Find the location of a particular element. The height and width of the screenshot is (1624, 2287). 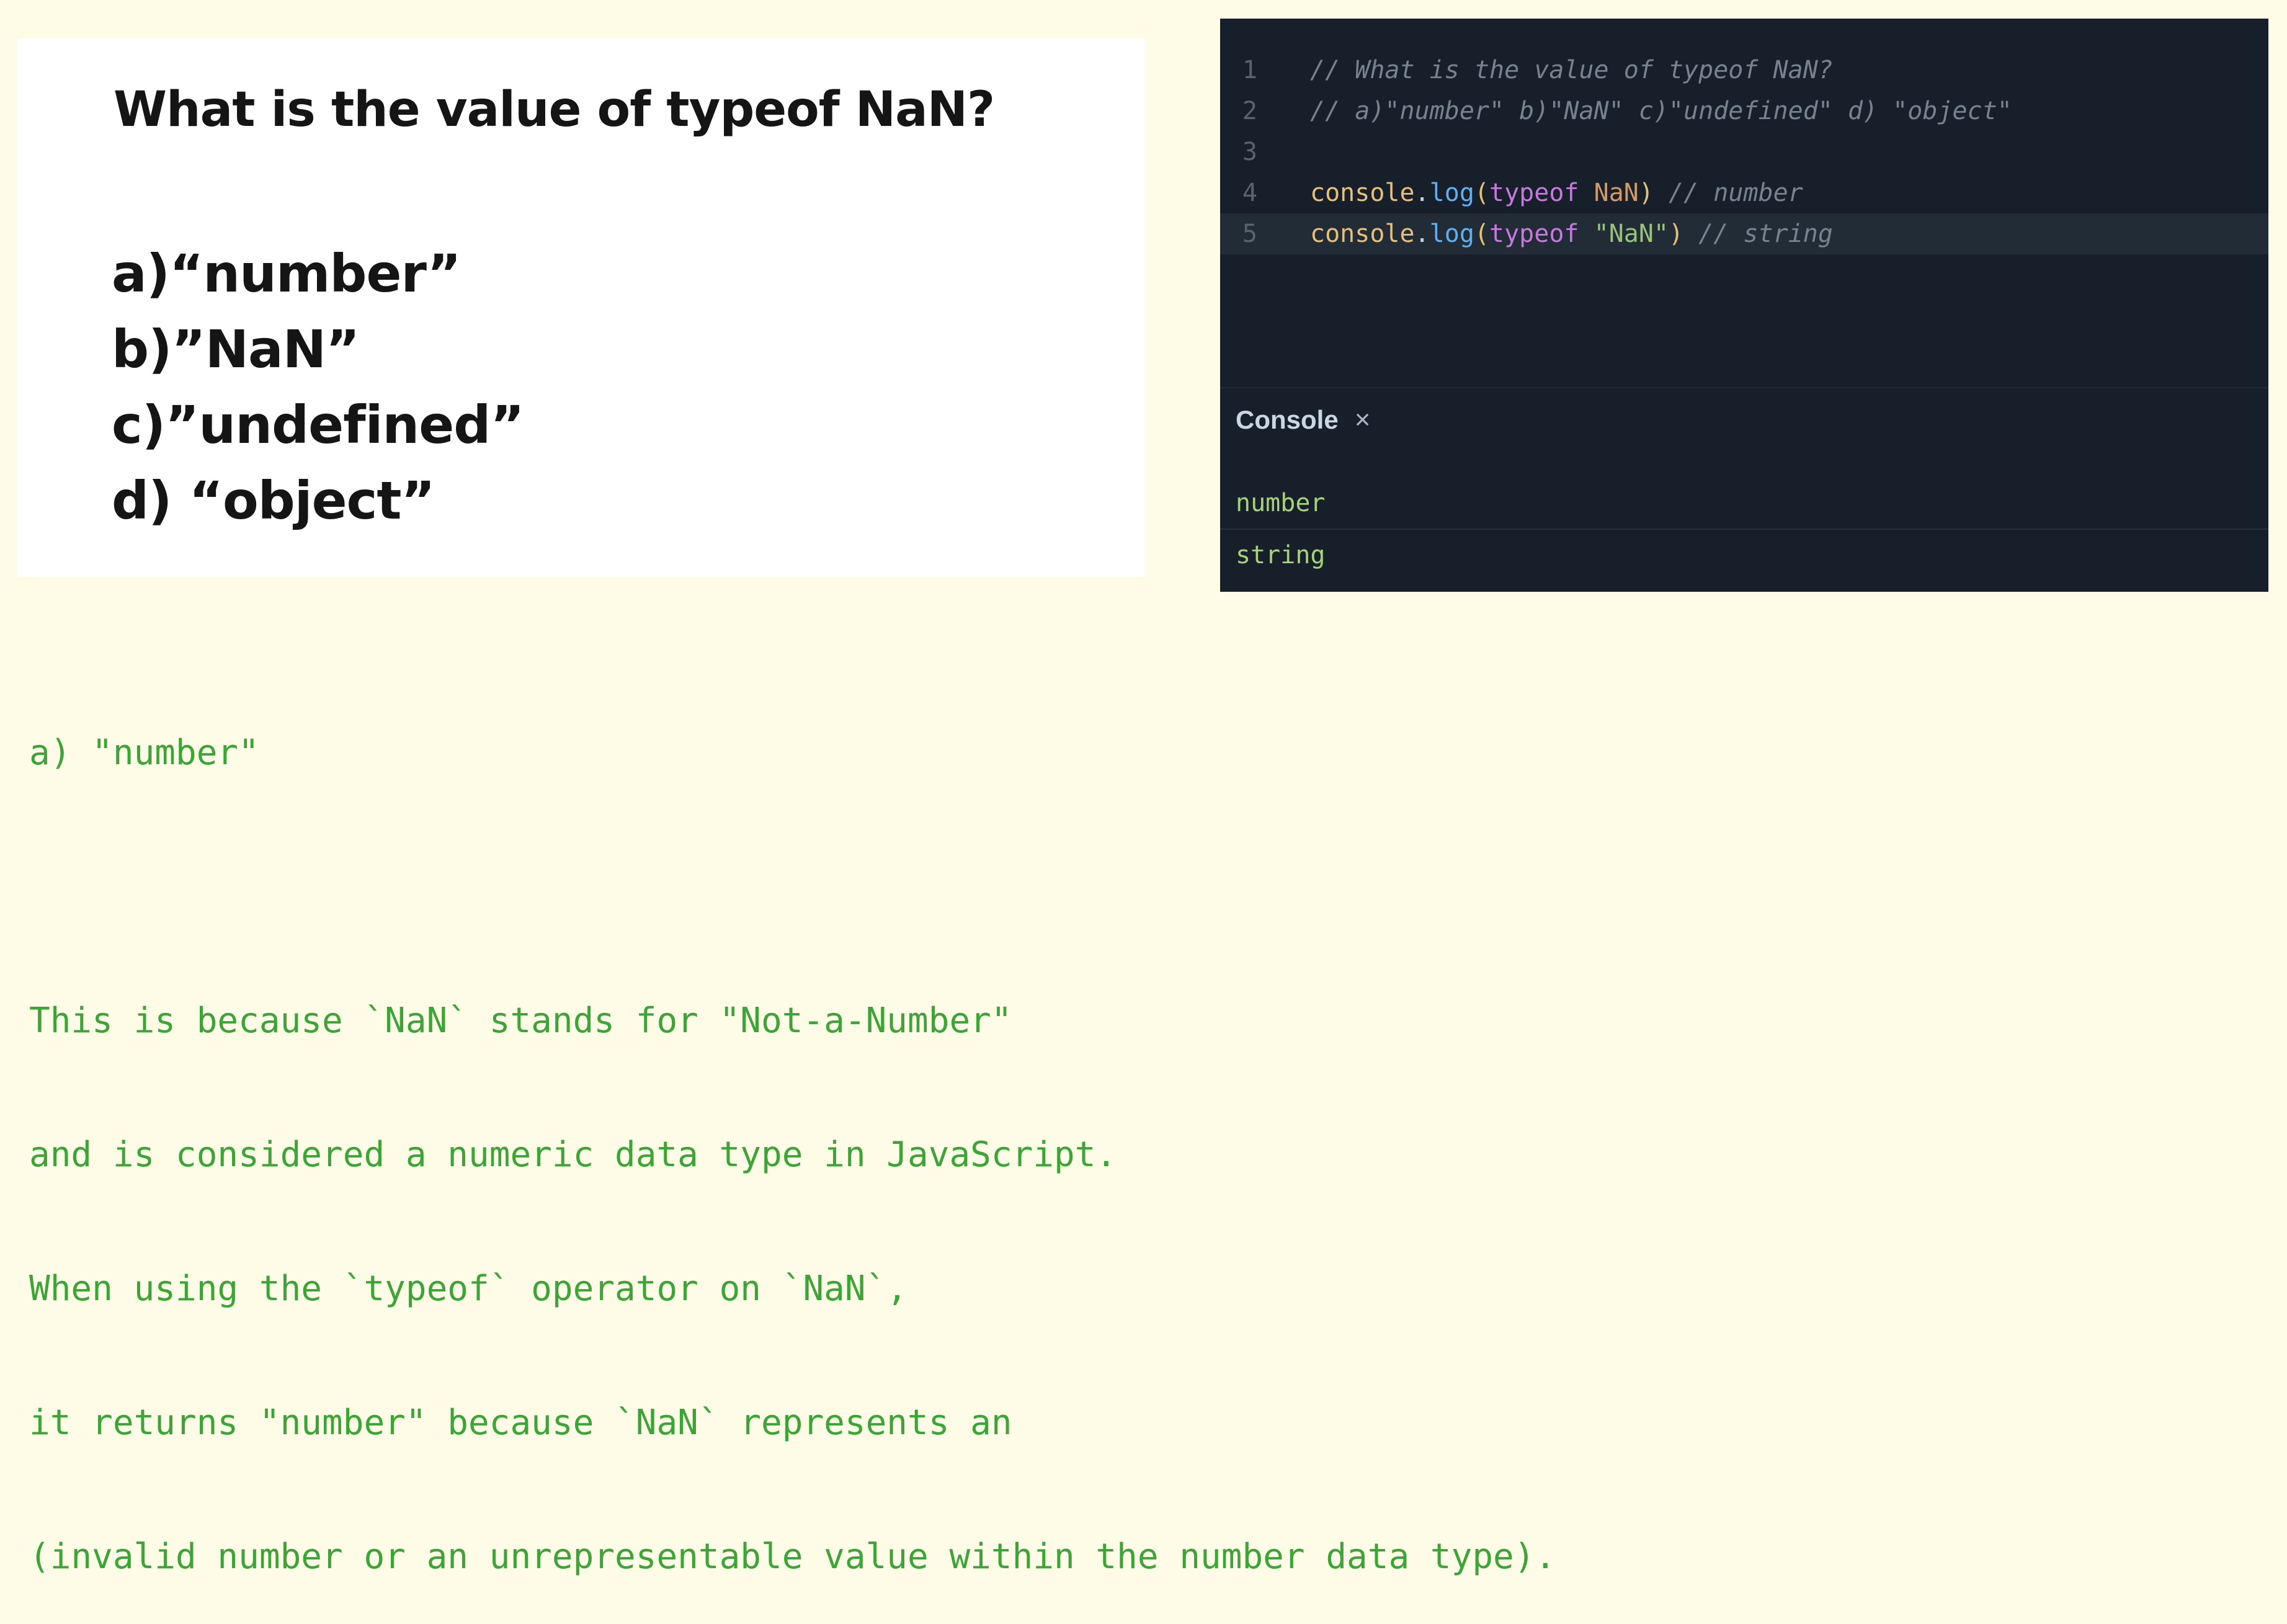

line-number: 3 is located at coordinates (1250, 152).